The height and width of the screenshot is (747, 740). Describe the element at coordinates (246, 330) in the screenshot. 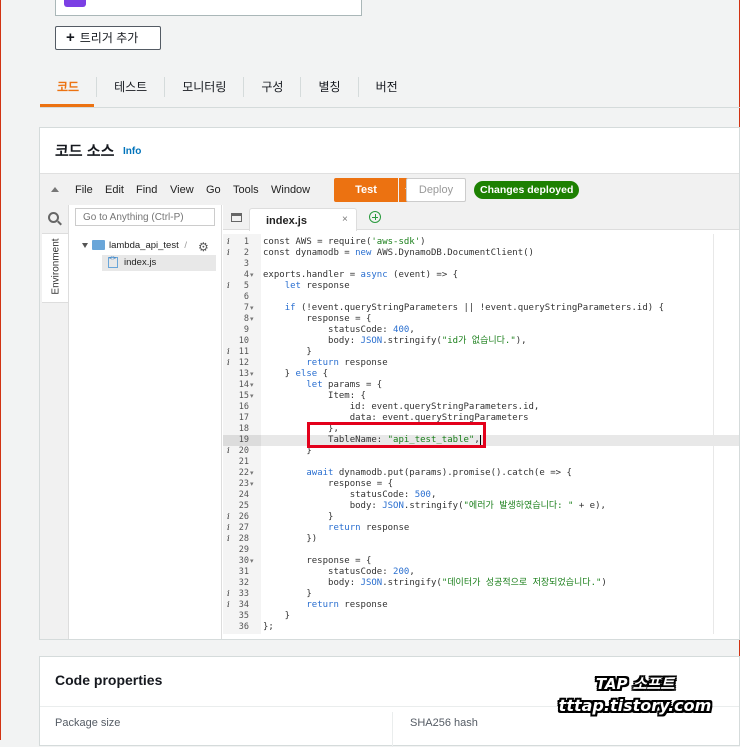

I see `line-number: 9` at that location.